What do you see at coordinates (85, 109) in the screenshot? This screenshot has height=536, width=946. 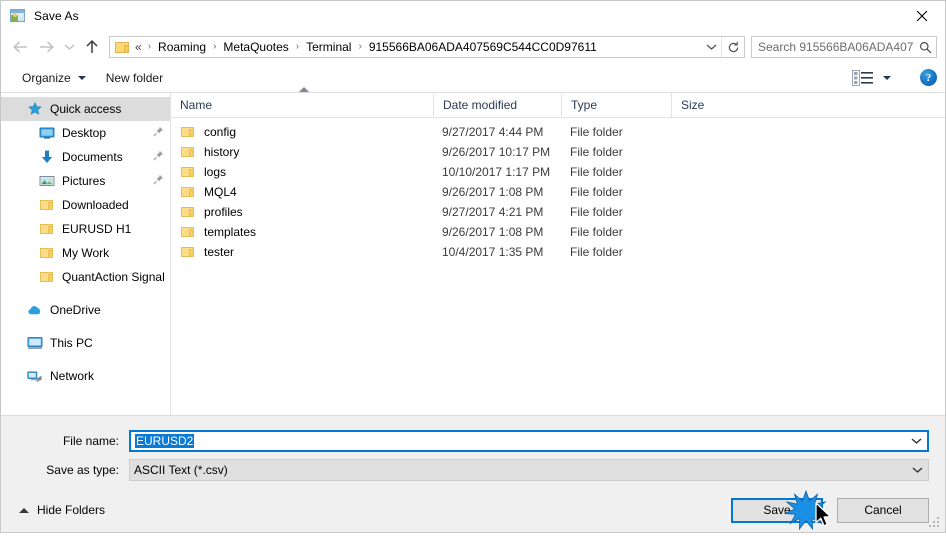 I see `sidebar-item-quick-access: Quick access` at bounding box center [85, 109].